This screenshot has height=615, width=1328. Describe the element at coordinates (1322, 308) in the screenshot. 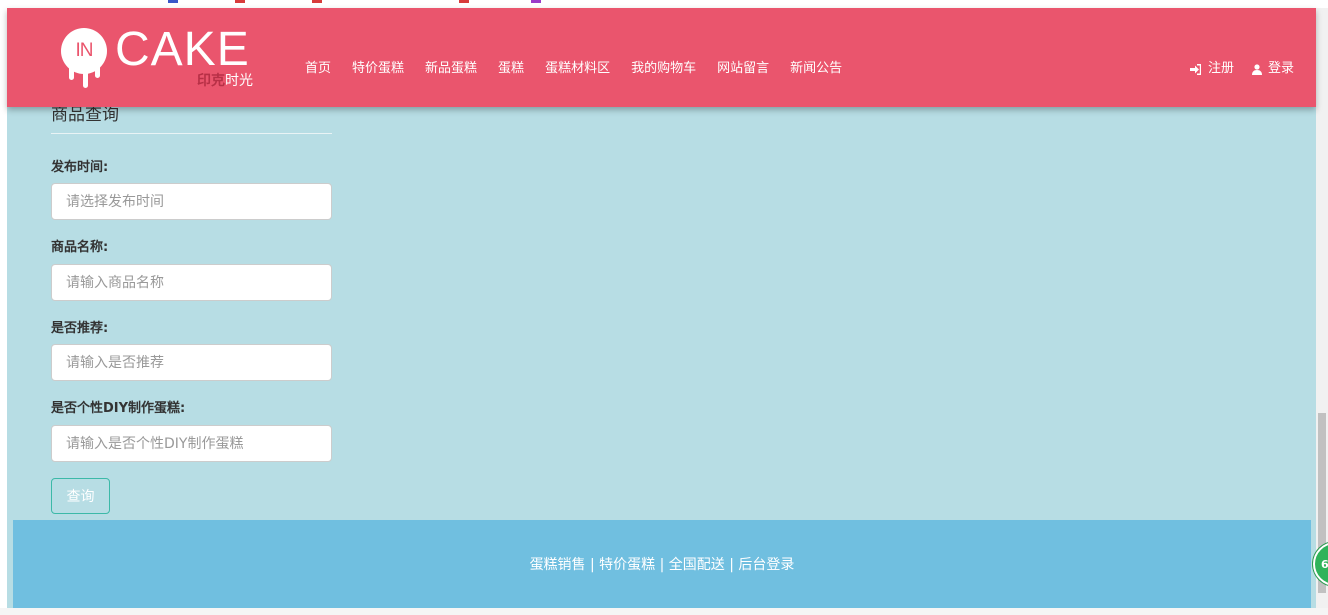

I see `page-scrollbar` at that location.